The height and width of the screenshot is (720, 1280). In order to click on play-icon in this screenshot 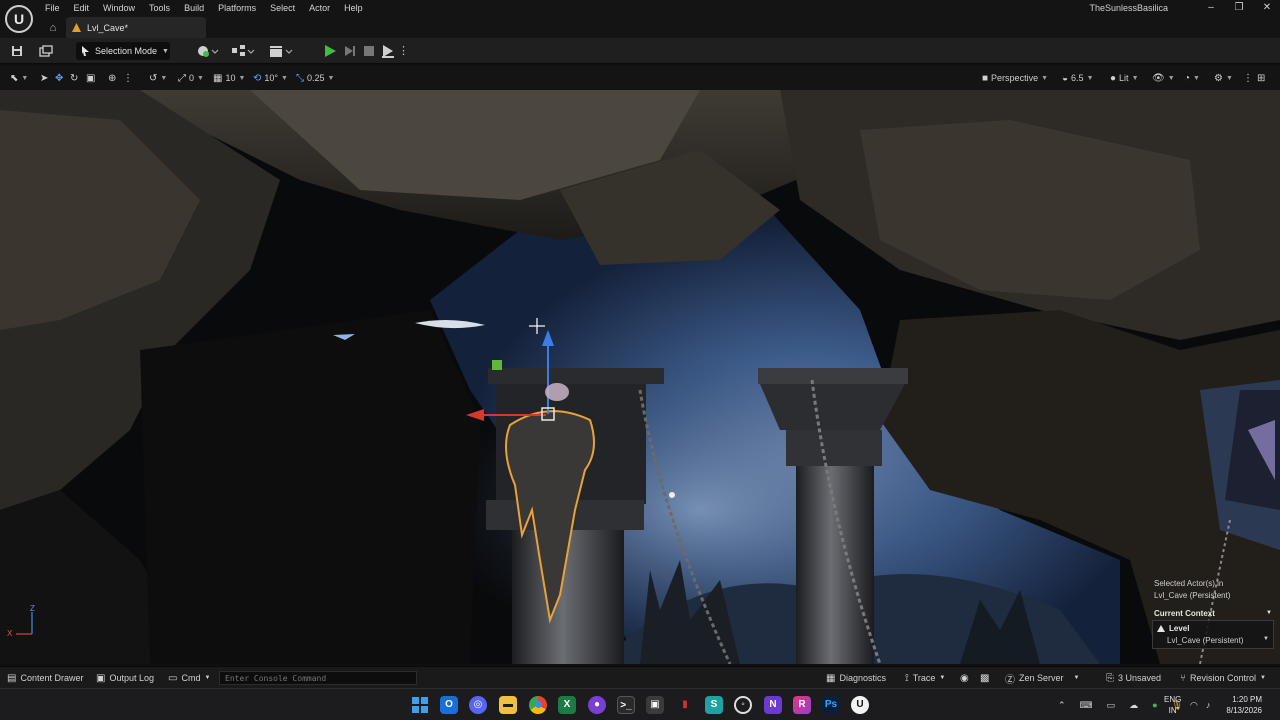, I will do `click(330, 51)`.